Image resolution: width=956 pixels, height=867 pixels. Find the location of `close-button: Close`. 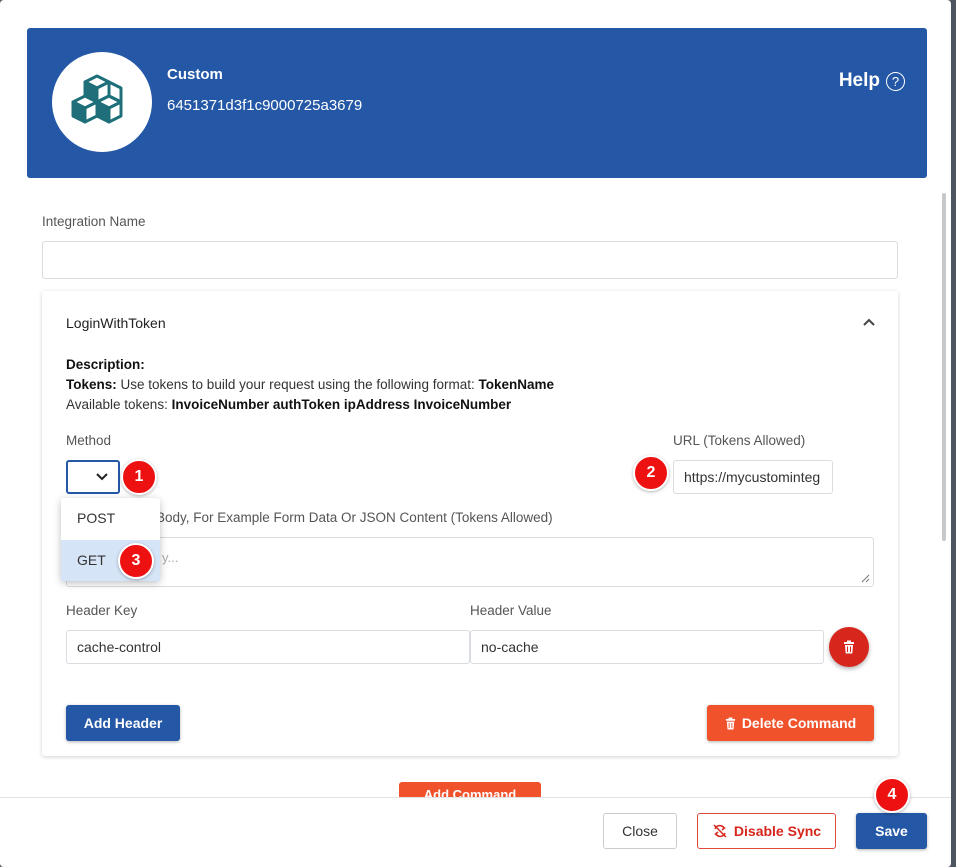

close-button: Close is located at coordinates (640, 831).